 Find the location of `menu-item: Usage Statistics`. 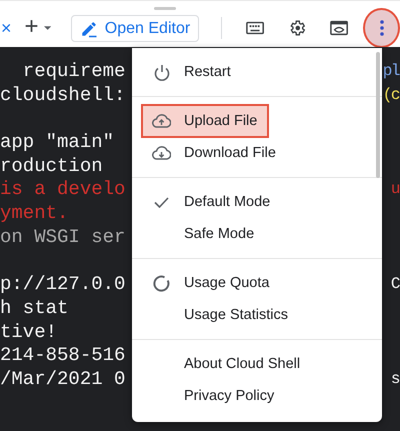

menu-item: Usage Statistics is located at coordinates (257, 315).